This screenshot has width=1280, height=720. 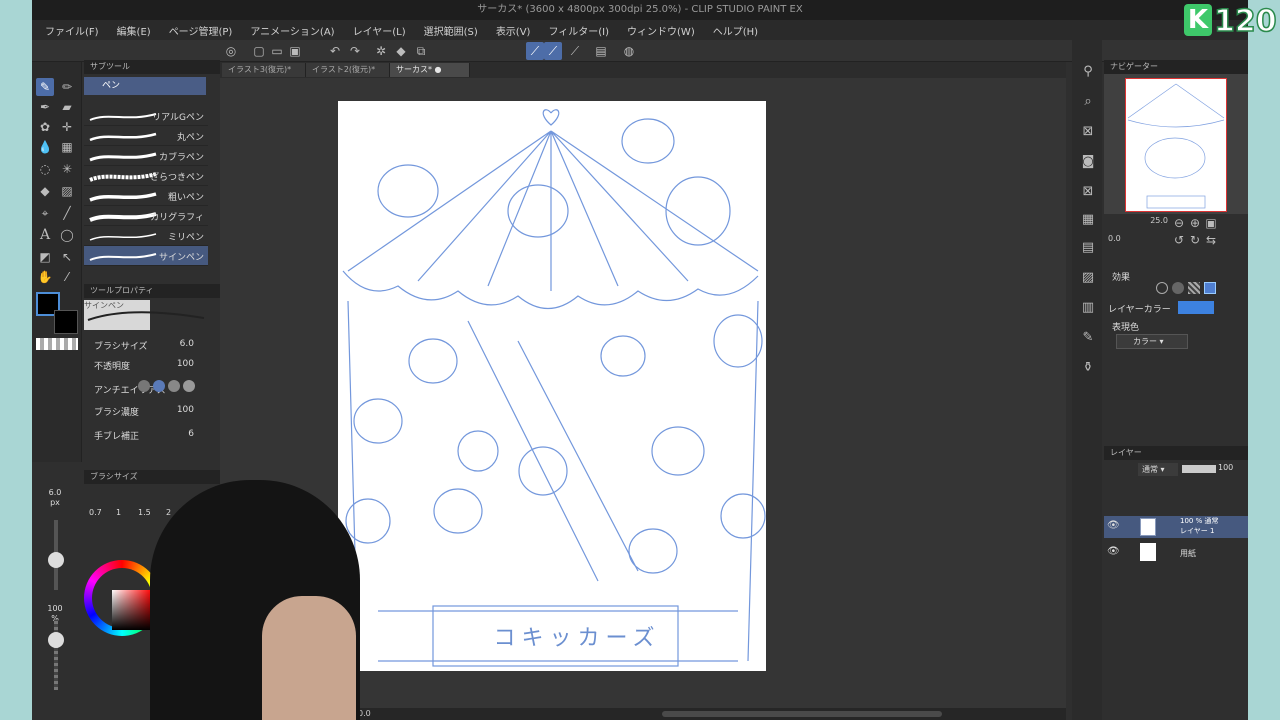 I want to click on brush-item: カリグラフィ, so click(x=146, y=216).